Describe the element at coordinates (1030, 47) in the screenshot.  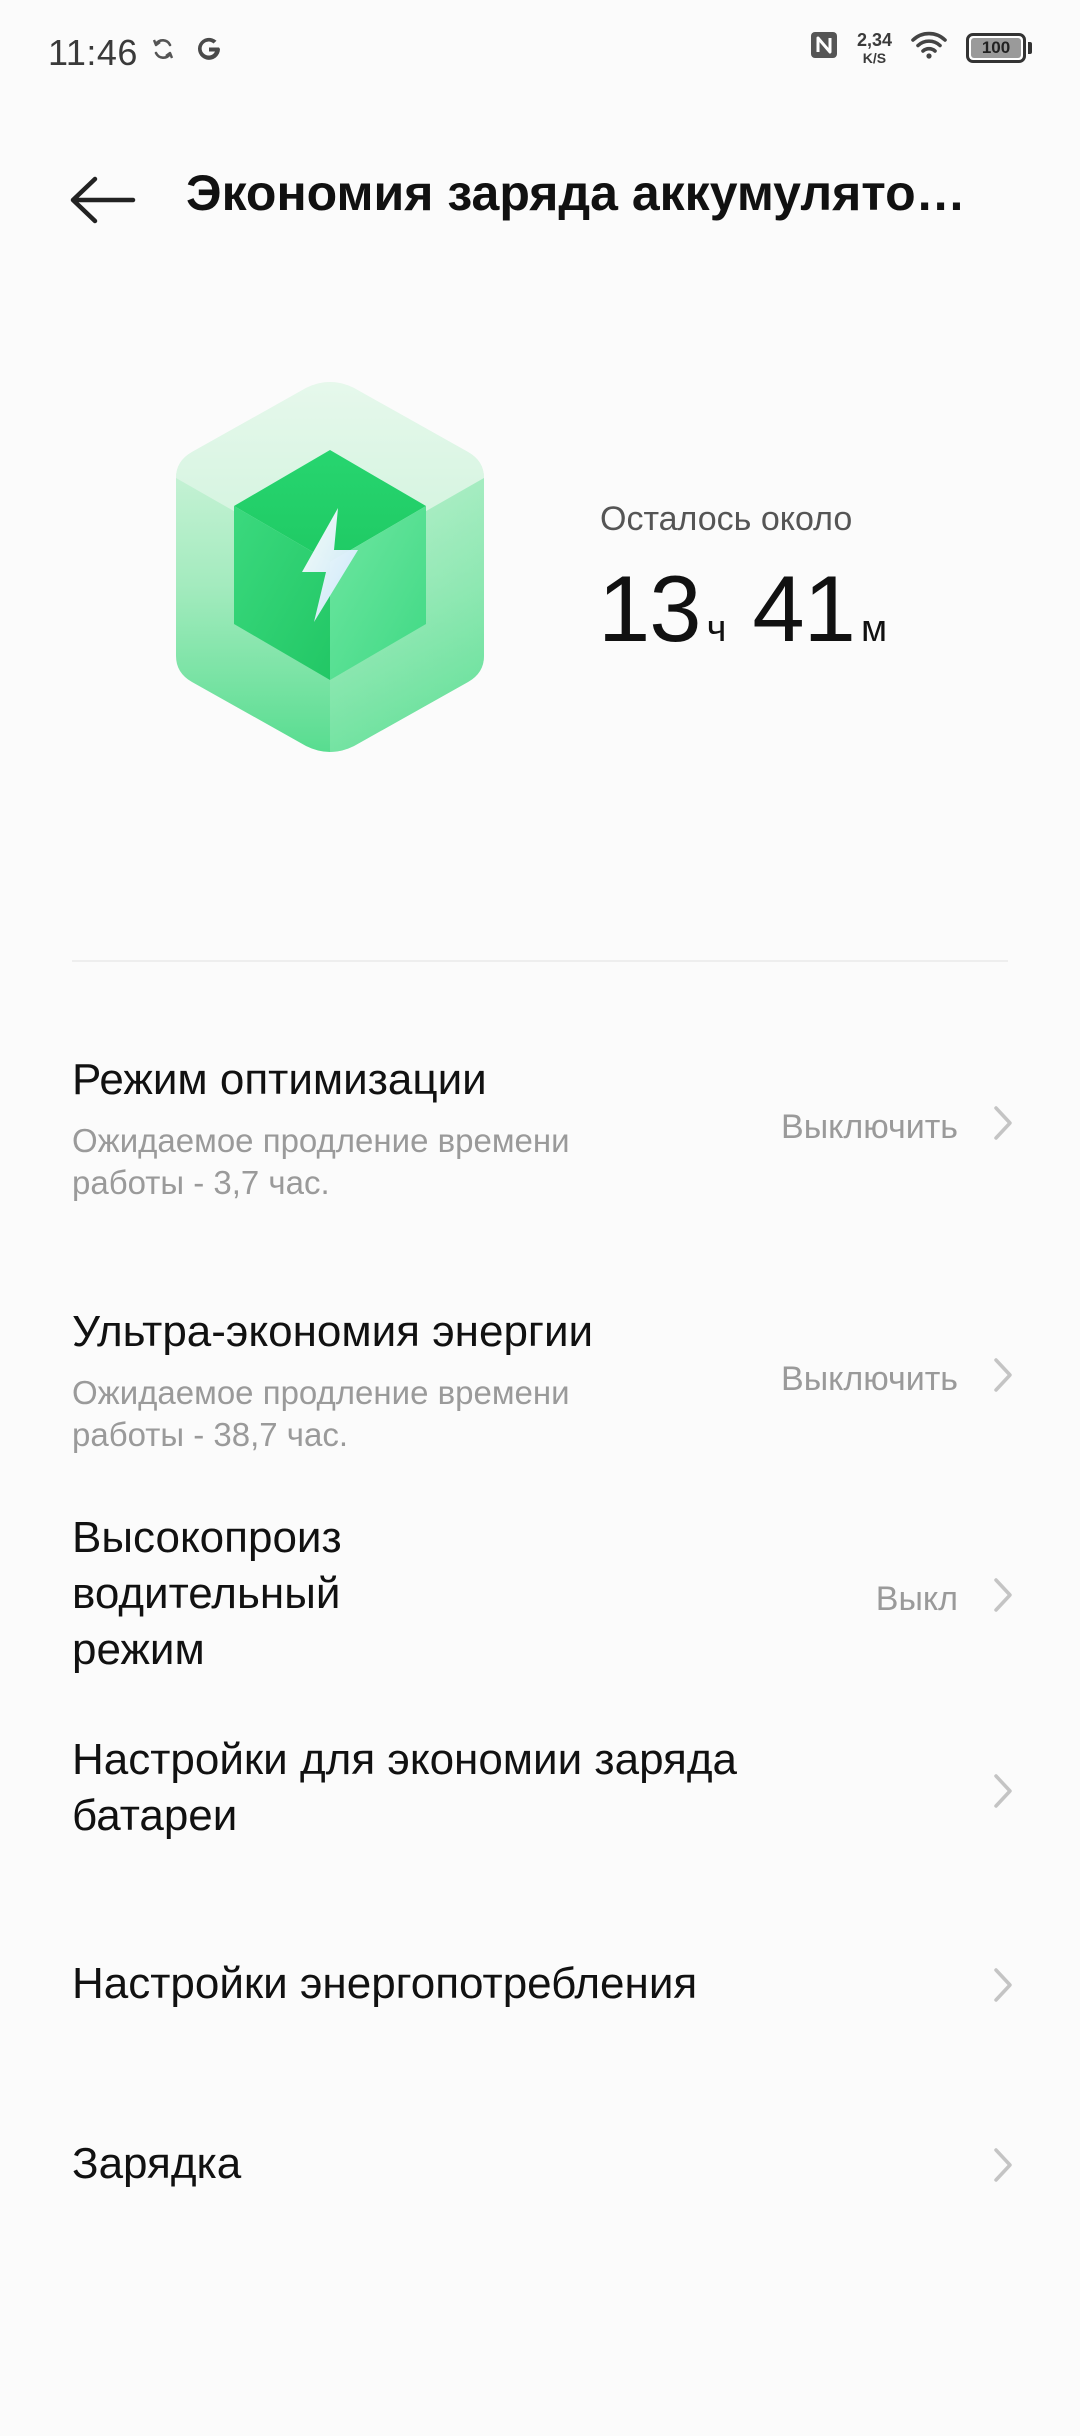
I see `battery-cap` at that location.